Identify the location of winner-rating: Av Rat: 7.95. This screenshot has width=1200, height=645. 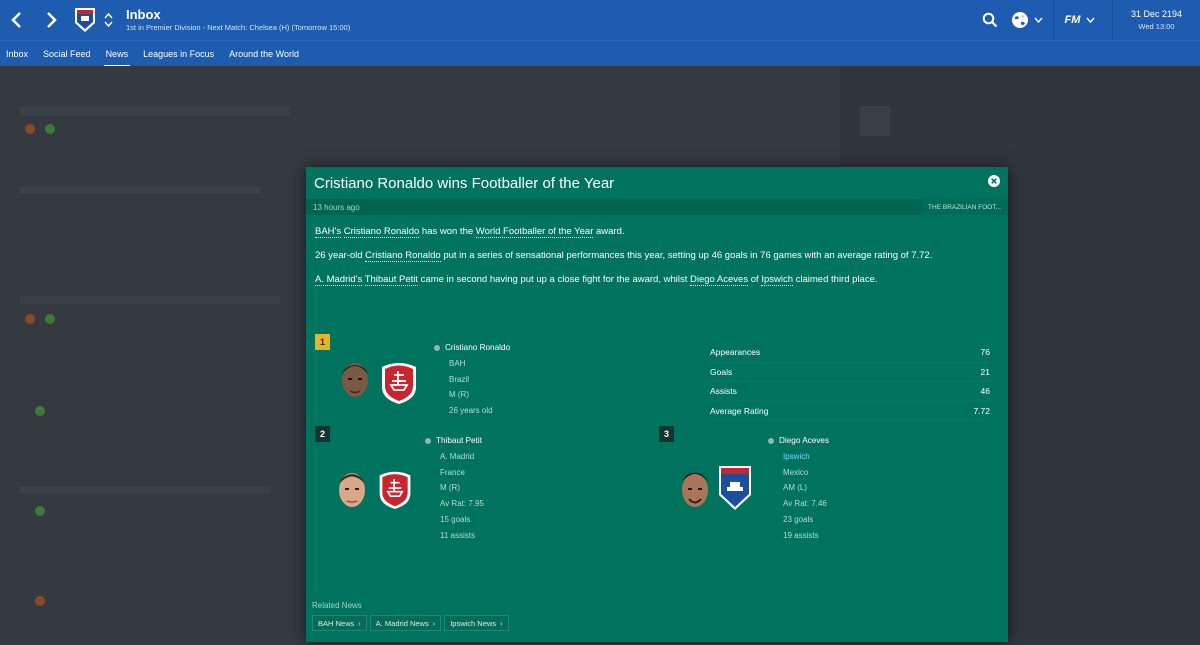
(462, 504).